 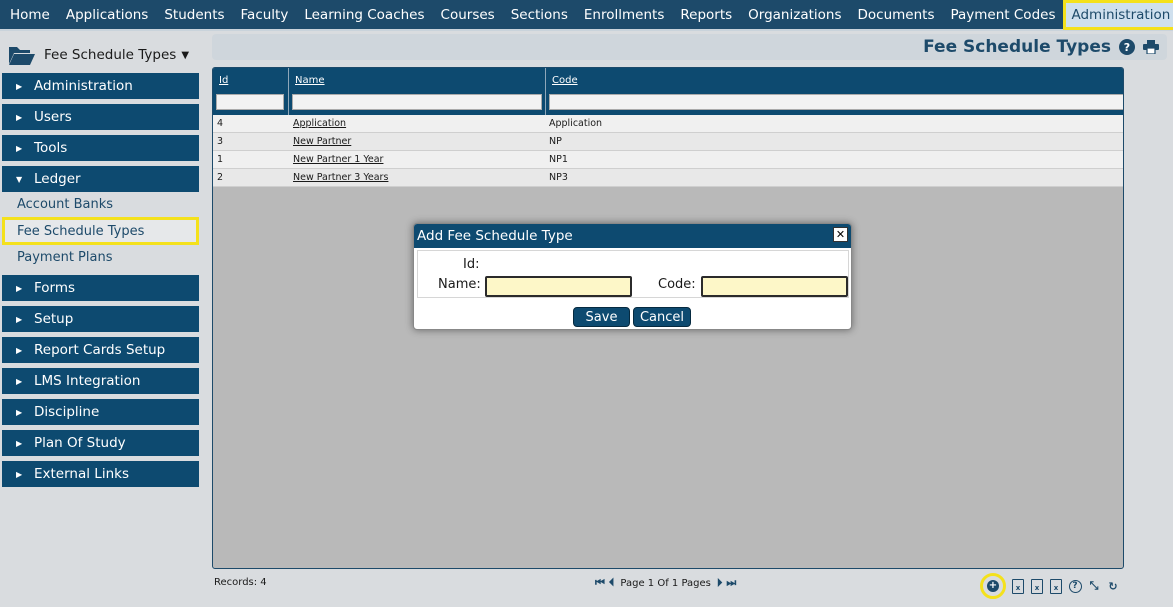 What do you see at coordinates (100, 381) in the screenshot?
I see `sidebar-group-lms-integration: ▶ LMS Integration` at bounding box center [100, 381].